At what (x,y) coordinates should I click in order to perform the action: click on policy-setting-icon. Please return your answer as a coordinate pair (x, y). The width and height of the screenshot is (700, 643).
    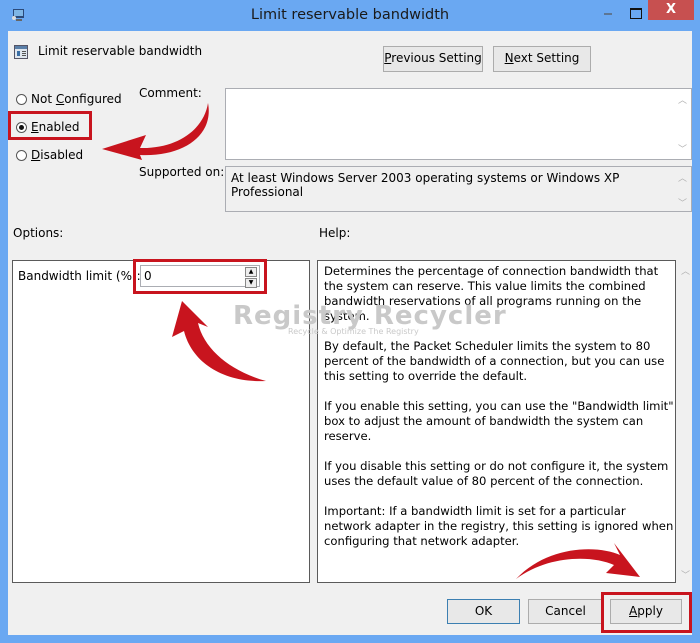
    Looking at the image, I should click on (21, 52).